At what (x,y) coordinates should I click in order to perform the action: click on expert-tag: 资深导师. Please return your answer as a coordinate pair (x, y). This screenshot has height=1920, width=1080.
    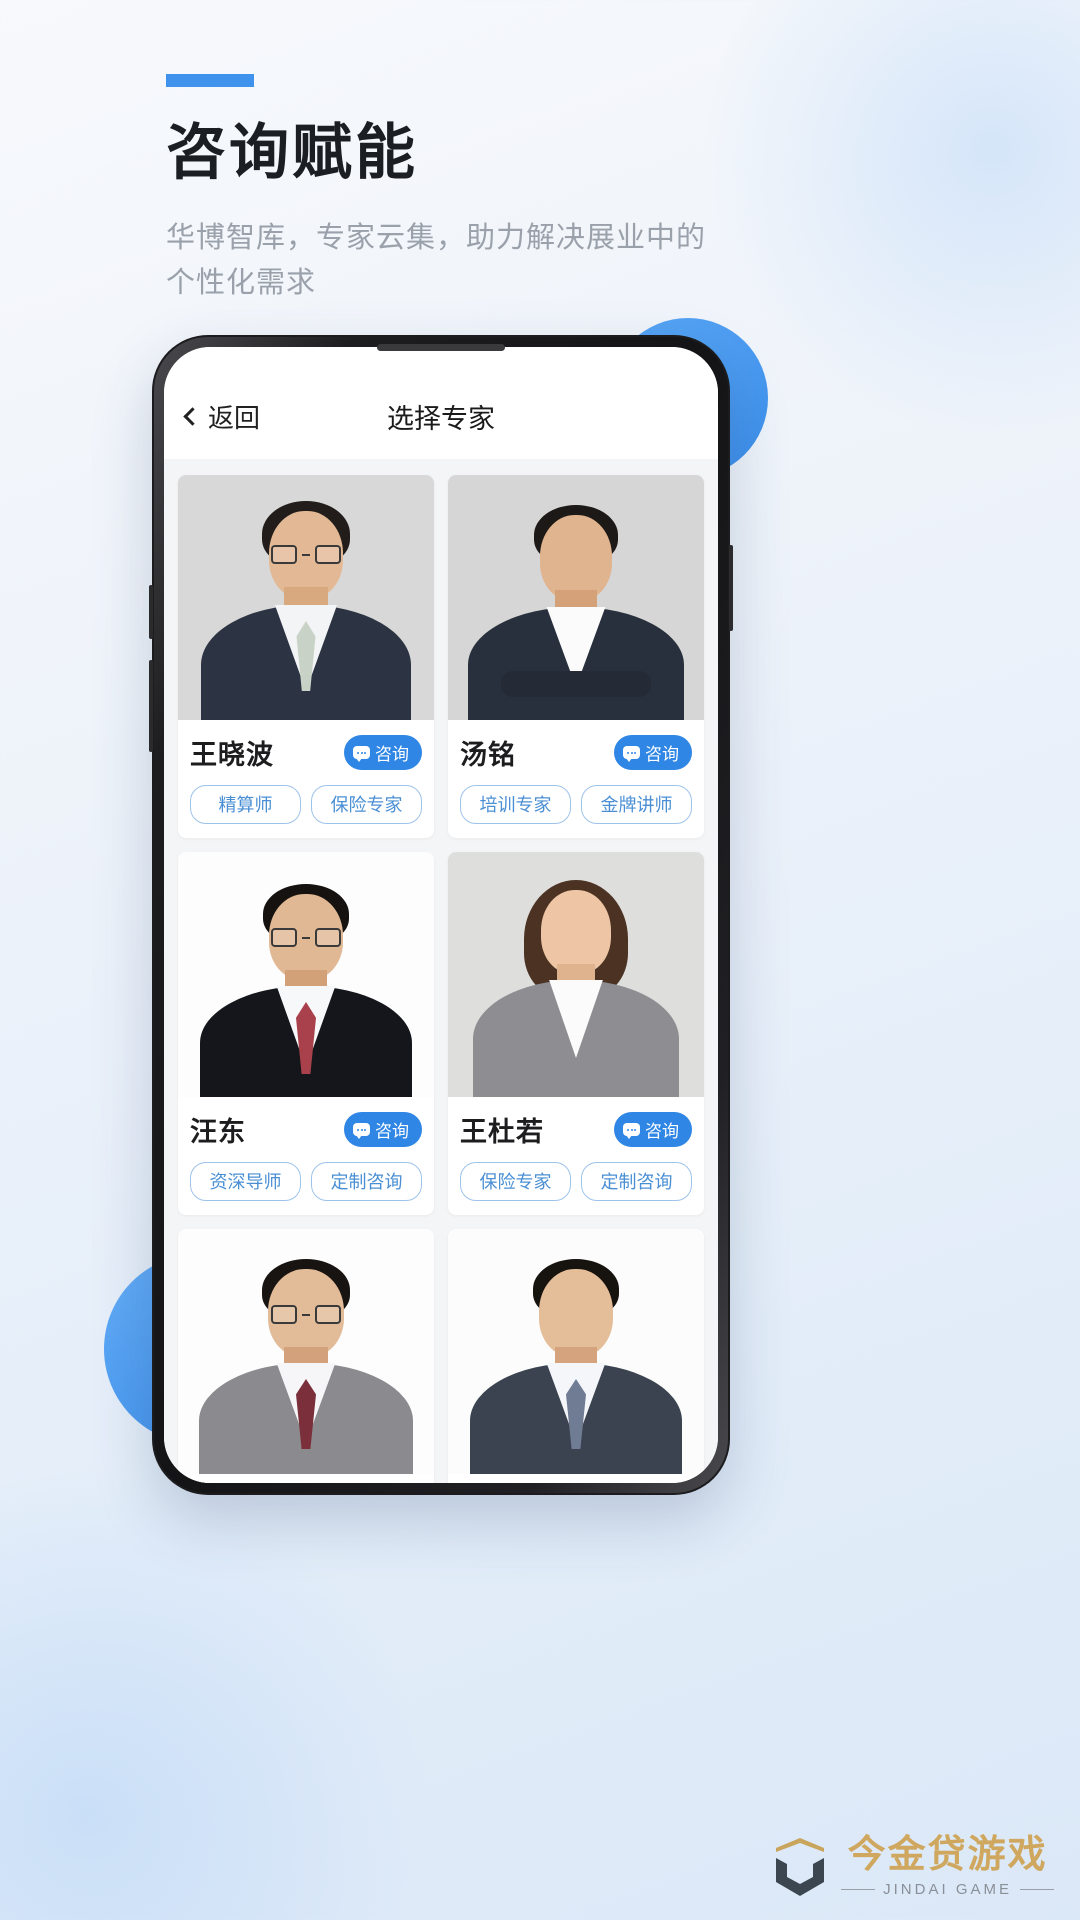
    Looking at the image, I should click on (245, 1181).